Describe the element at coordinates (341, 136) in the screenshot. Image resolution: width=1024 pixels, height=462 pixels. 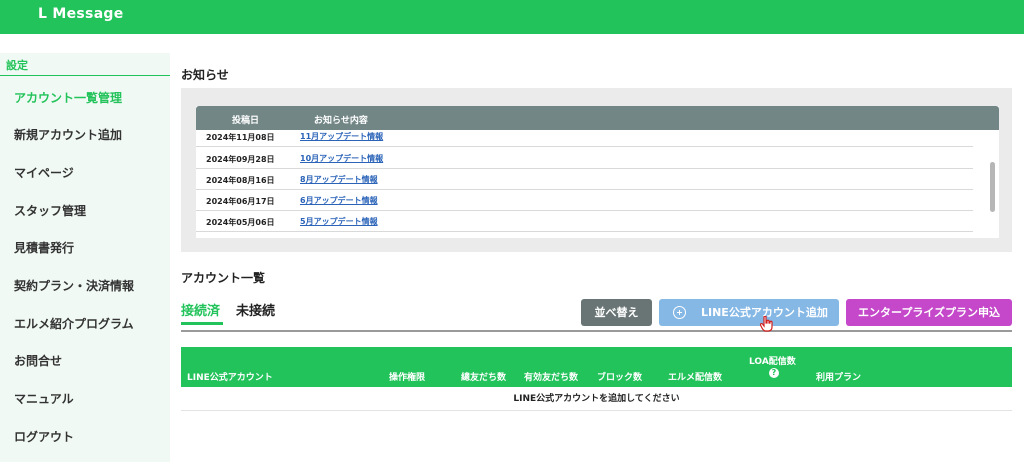
I see `news-link: 11月アップデート情報` at that location.